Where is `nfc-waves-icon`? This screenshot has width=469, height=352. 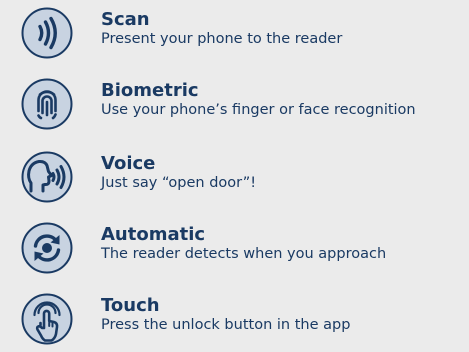 nfc-waves-icon is located at coordinates (47, 33).